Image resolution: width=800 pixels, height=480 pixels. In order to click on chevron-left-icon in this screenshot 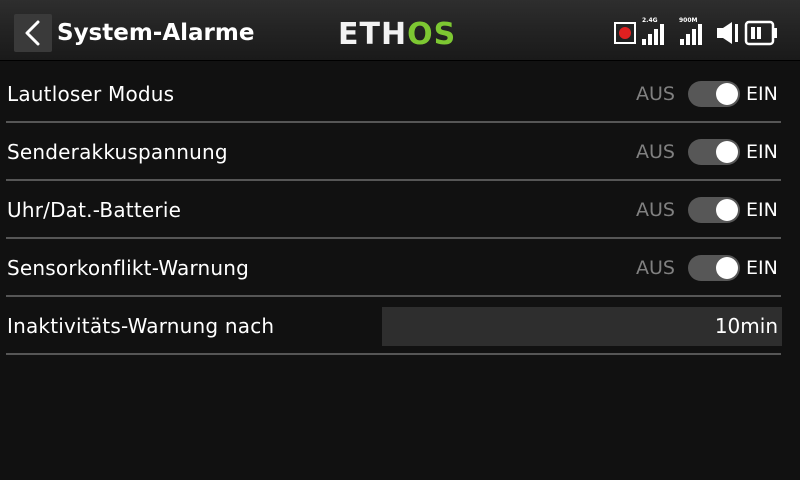, I will do `click(32, 33)`.